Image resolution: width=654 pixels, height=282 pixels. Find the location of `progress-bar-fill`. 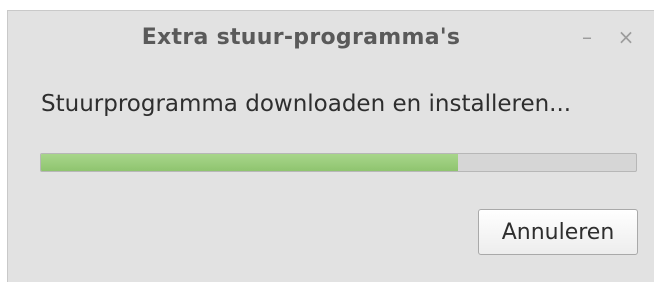

progress-bar-fill is located at coordinates (249, 162).